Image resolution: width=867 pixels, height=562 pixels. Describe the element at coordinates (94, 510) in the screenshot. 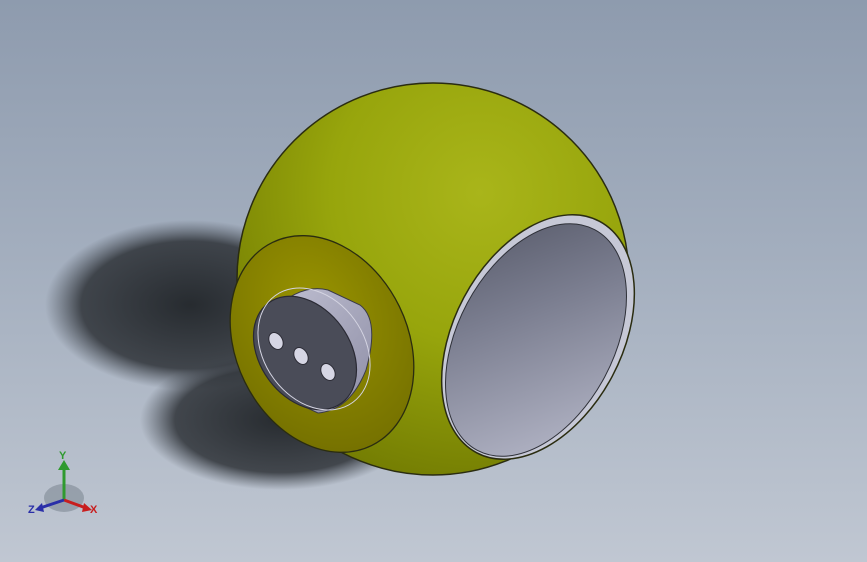

I see `x-axis-label: X` at that location.